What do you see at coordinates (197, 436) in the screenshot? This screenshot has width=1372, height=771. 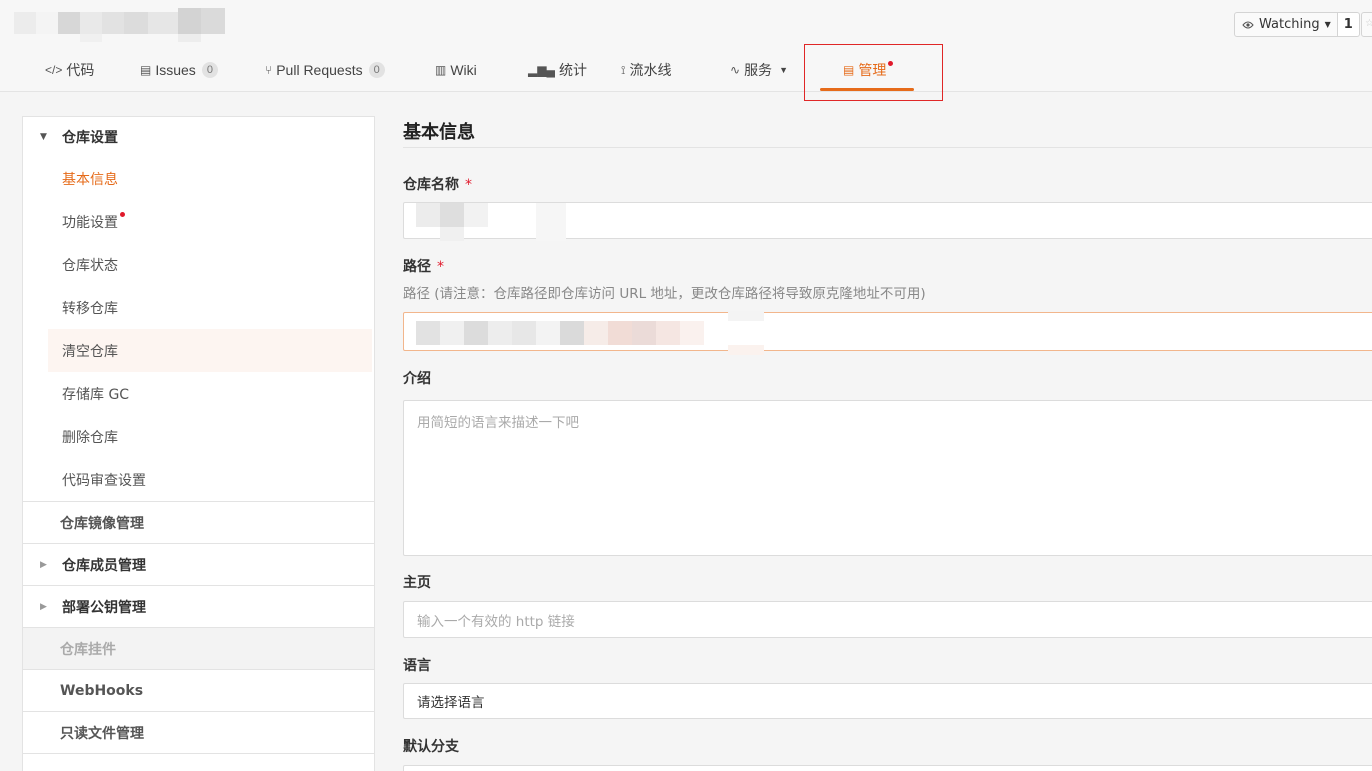 I see `sidebar-item-delete-repo: 删除仓库` at bounding box center [197, 436].